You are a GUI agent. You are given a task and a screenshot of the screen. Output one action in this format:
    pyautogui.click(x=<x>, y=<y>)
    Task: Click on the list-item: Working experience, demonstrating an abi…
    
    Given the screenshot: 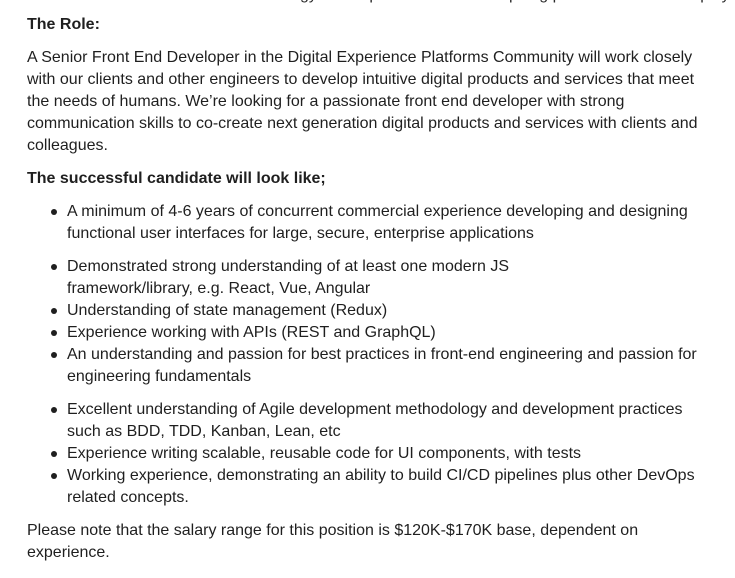 What is the action you would take?
    pyautogui.click(x=372, y=487)
    